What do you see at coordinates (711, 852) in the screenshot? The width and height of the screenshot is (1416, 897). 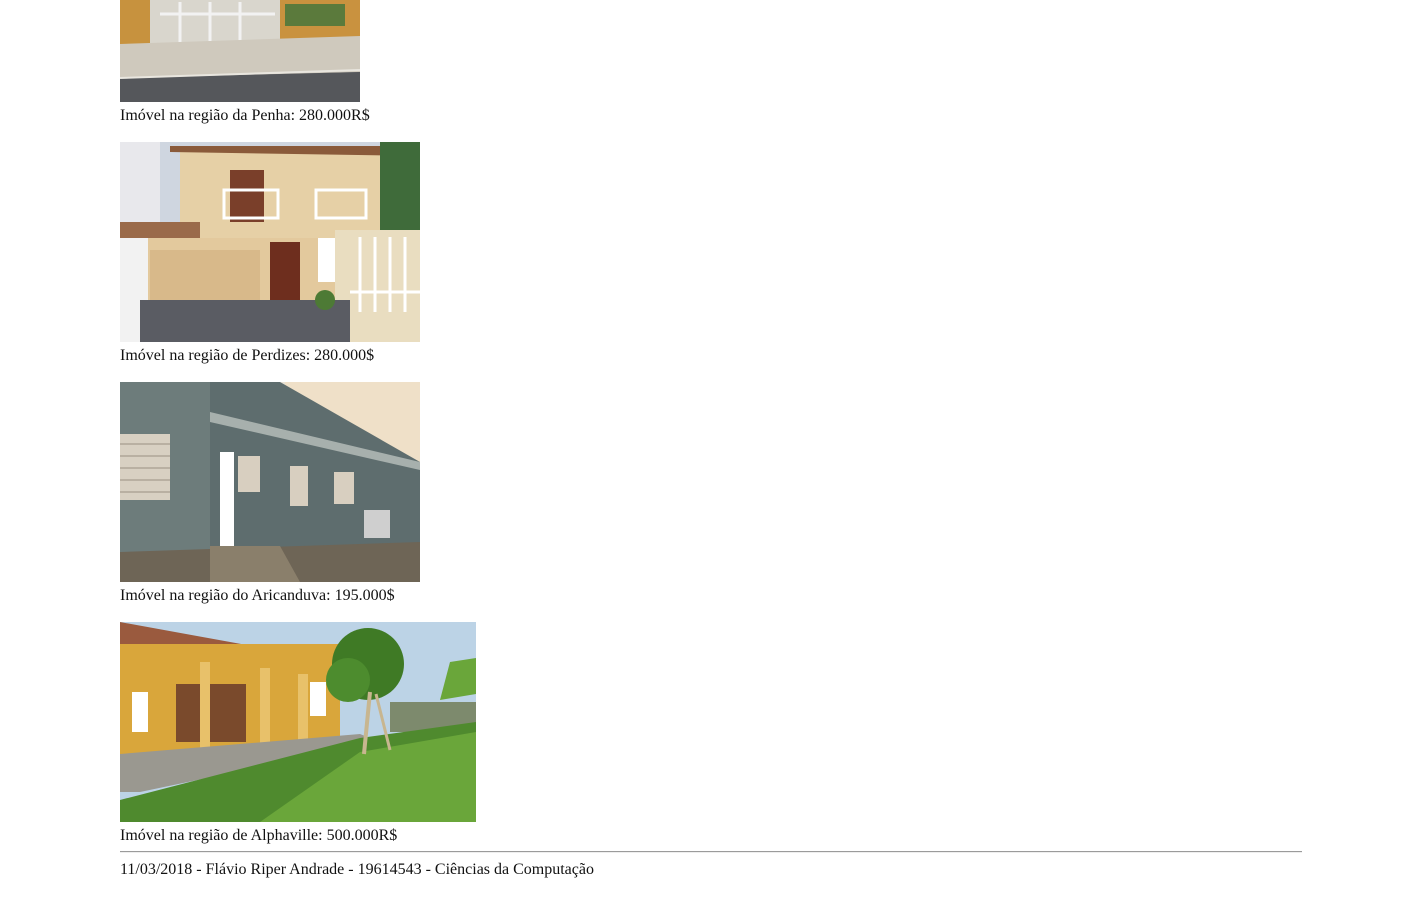 I see `footer-divider` at bounding box center [711, 852].